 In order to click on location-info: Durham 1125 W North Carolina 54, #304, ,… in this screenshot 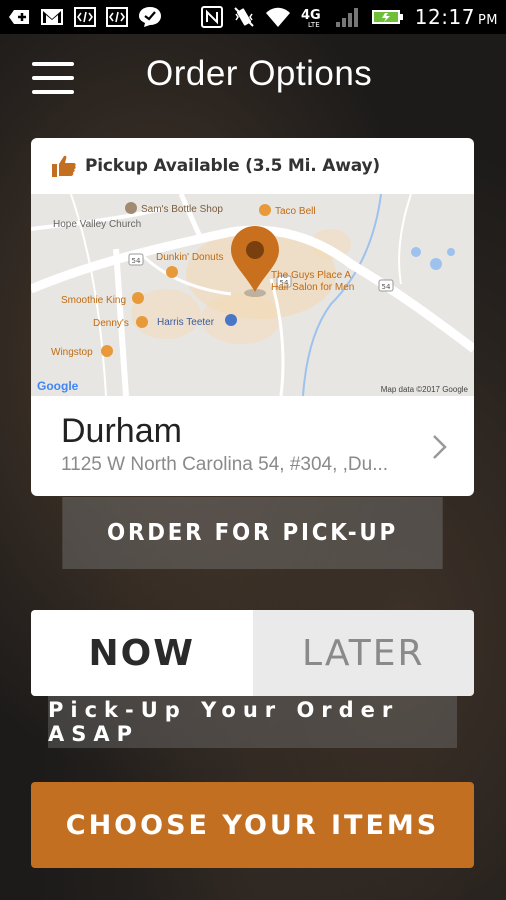, I will do `click(252, 446)`.